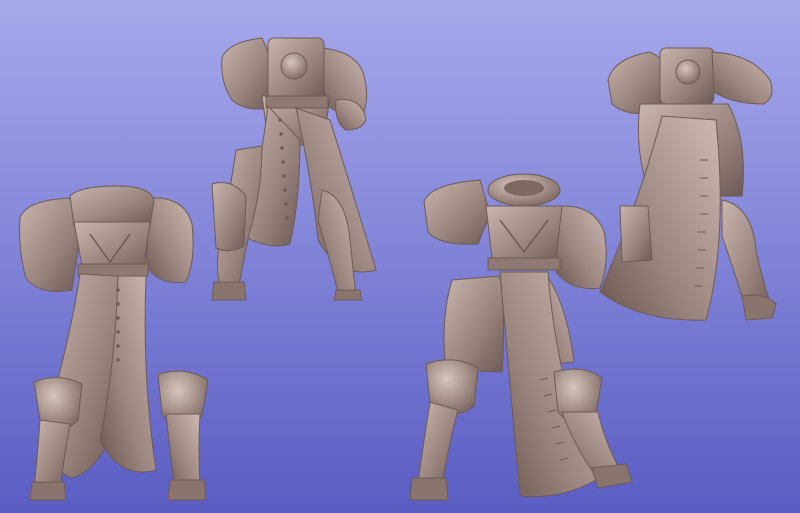 The image size is (800, 513). I want to click on figure-front-view-left, so click(114, 343).